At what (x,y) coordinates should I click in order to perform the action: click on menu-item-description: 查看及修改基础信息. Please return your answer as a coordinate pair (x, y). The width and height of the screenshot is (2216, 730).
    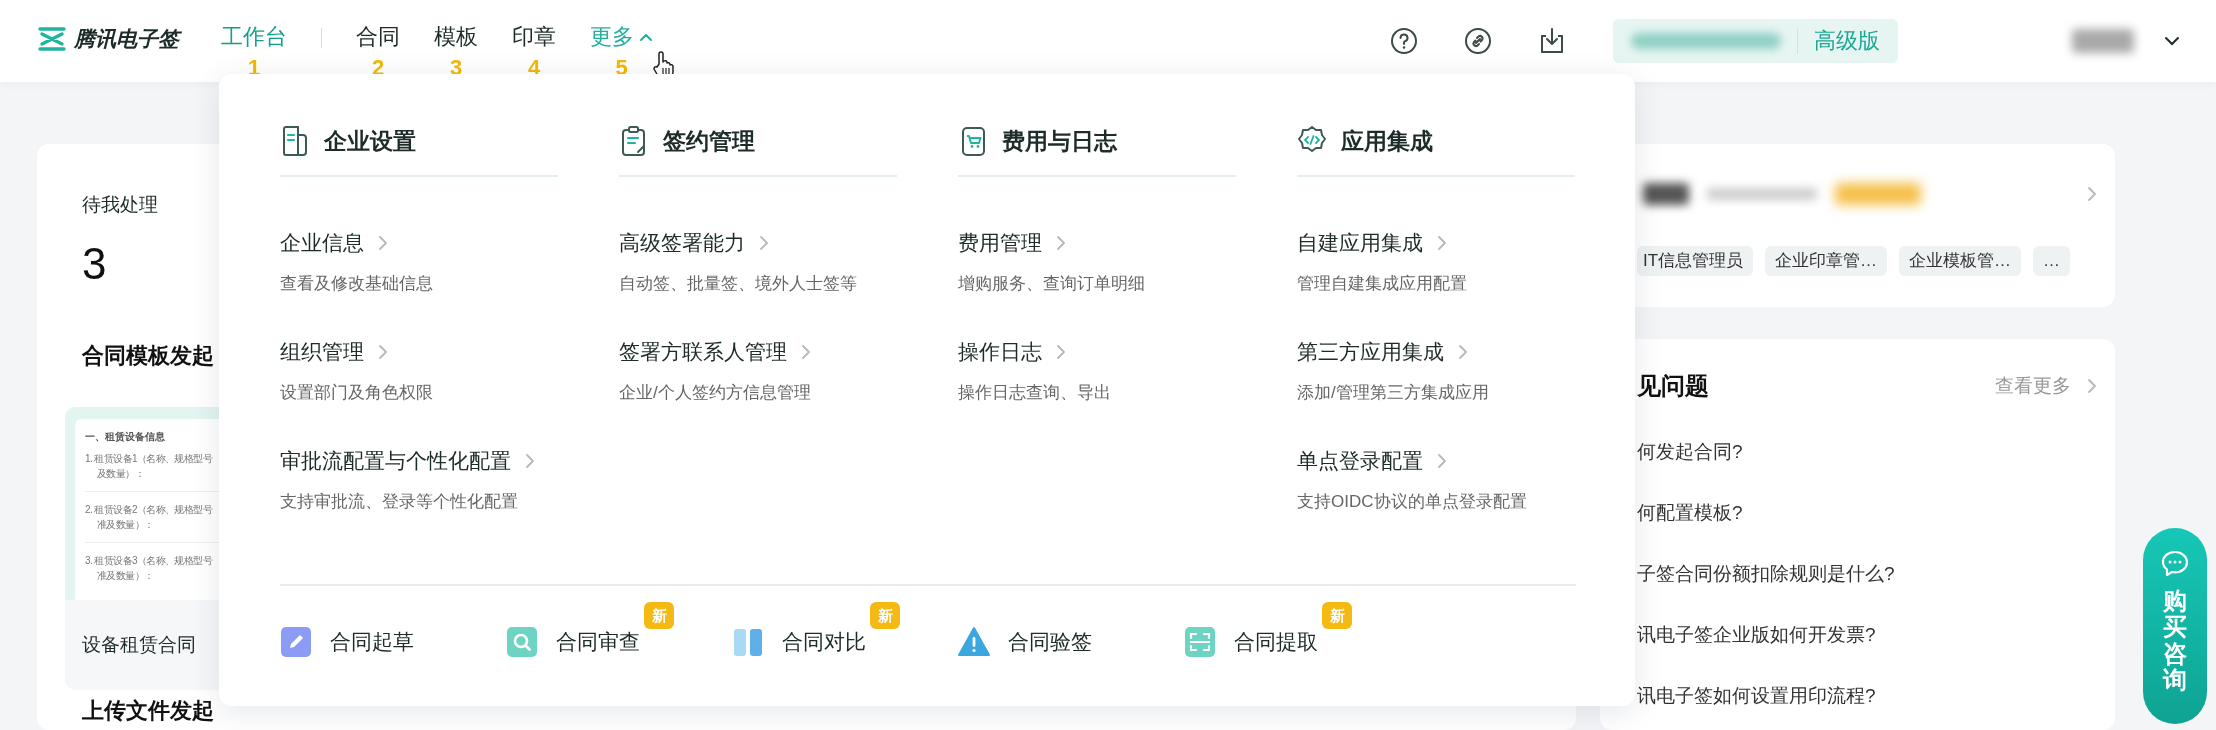
    Looking at the image, I should click on (356, 284).